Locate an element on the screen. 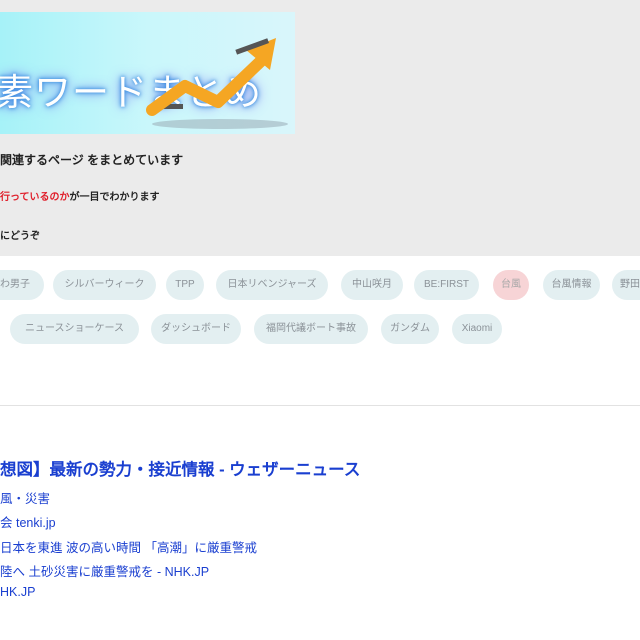 This screenshot has height=640, width=640. tag-item: わ男子 is located at coordinates (22, 285).